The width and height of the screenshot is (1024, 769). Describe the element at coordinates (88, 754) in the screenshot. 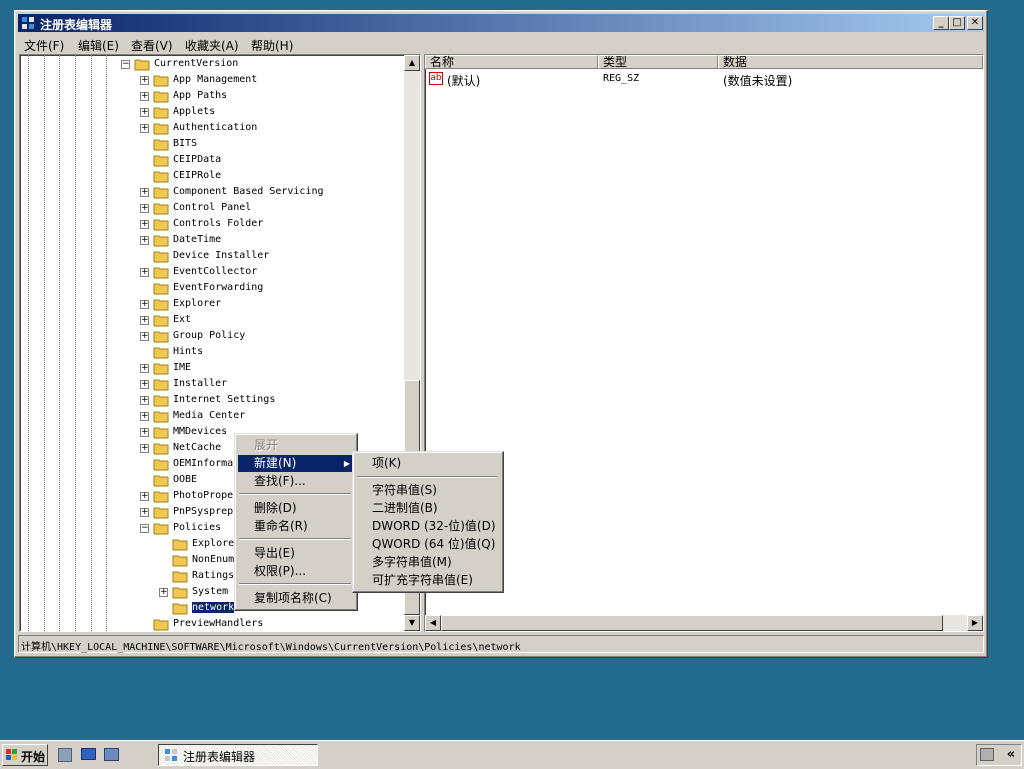

I see `quick-launch-show-desktop-icon` at that location.